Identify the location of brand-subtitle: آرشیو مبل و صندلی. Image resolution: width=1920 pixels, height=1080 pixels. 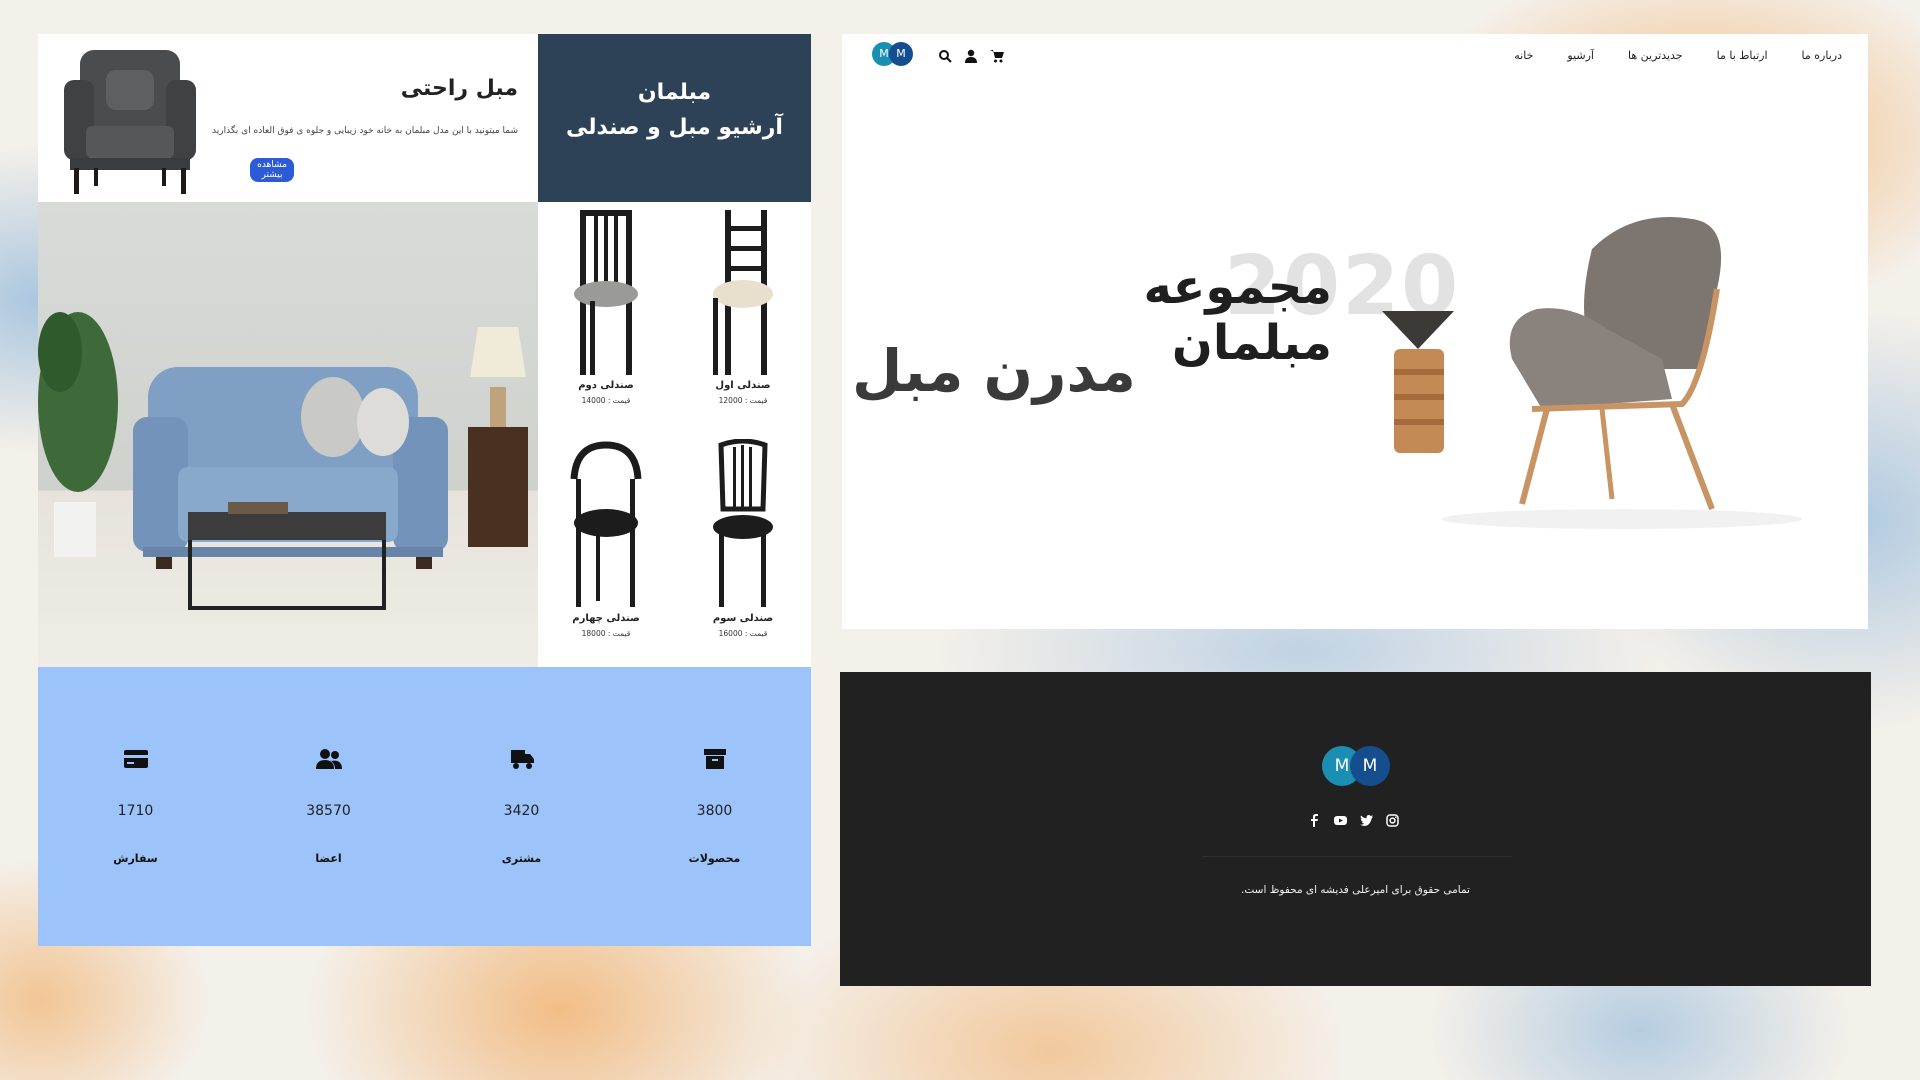
(674, 127).